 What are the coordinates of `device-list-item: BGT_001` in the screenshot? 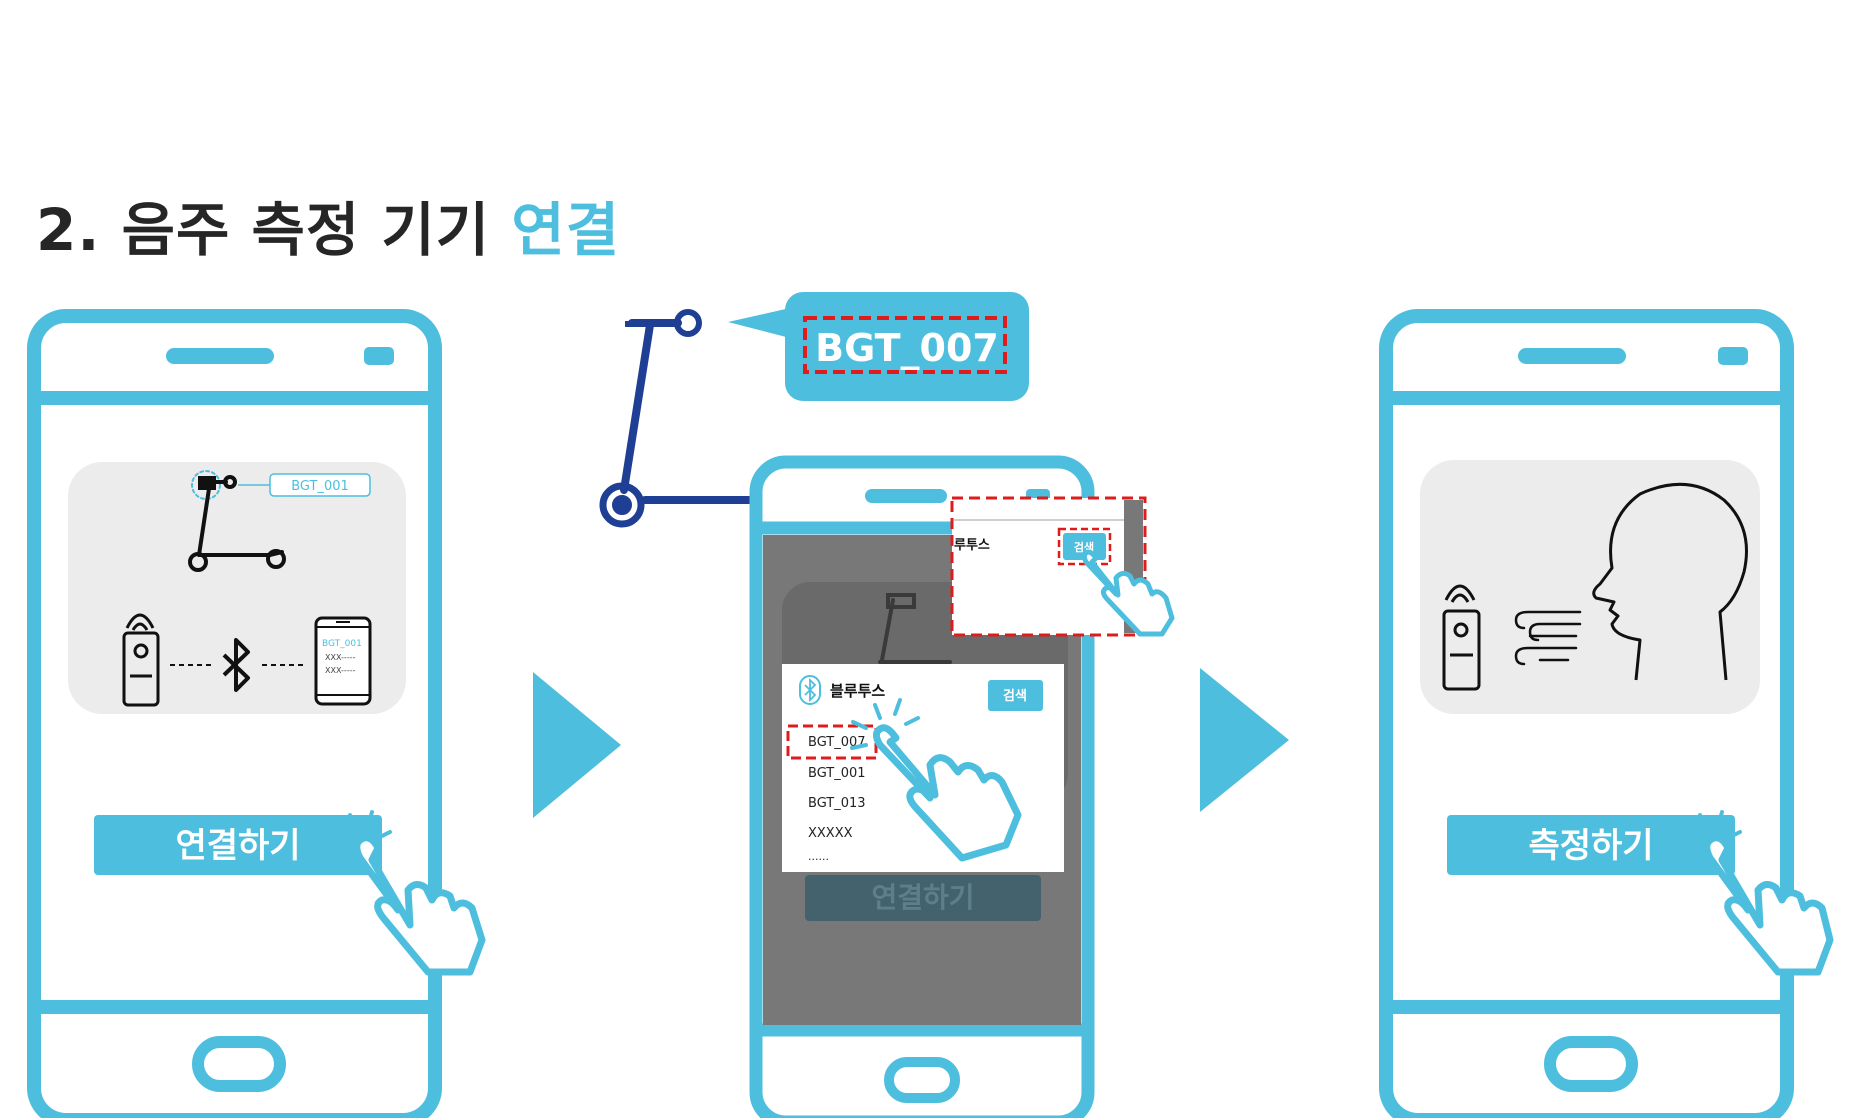 It's located at (837, 773).